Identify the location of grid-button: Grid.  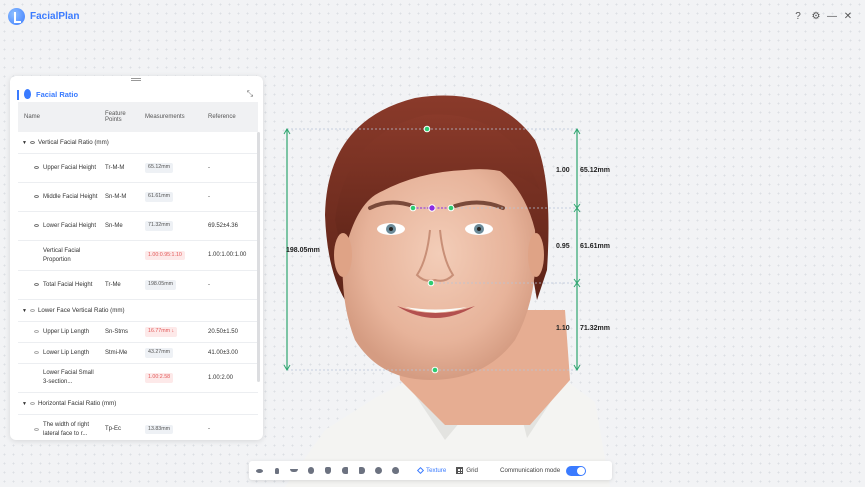
(467, 470).